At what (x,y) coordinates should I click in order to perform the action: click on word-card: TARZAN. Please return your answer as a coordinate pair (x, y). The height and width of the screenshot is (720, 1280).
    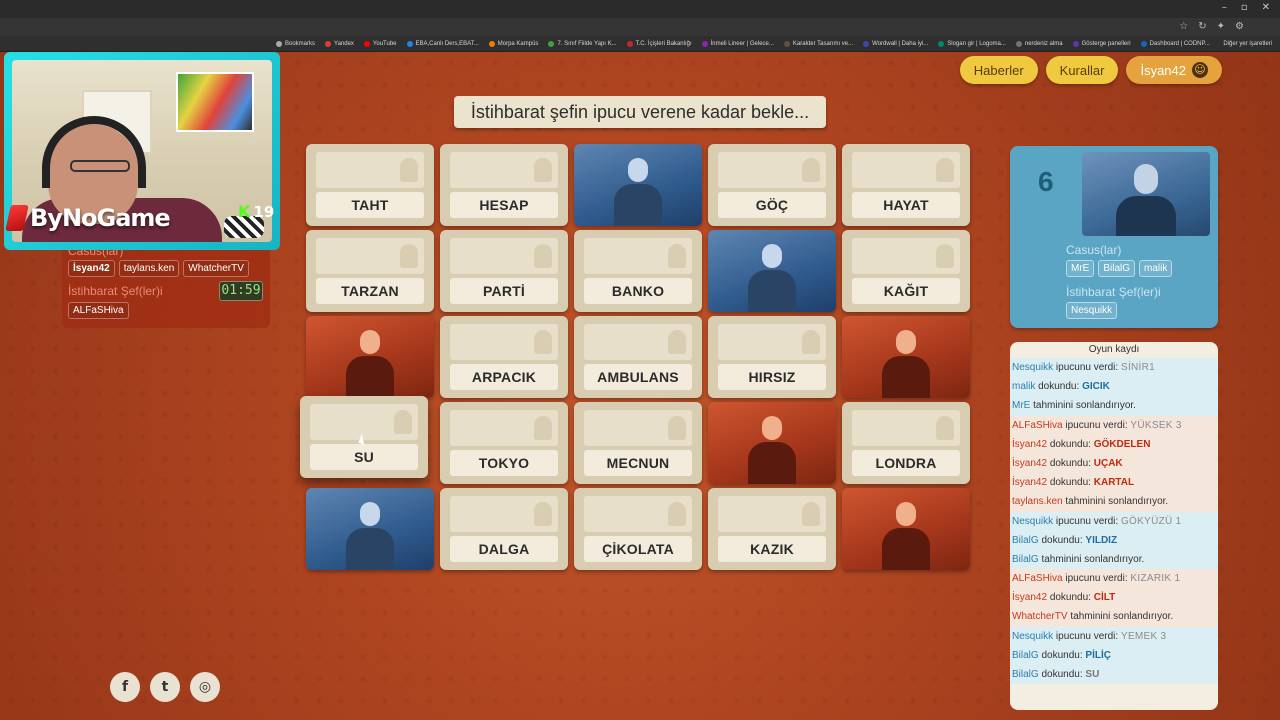
    Looking at the image, I should click on (370, 271).